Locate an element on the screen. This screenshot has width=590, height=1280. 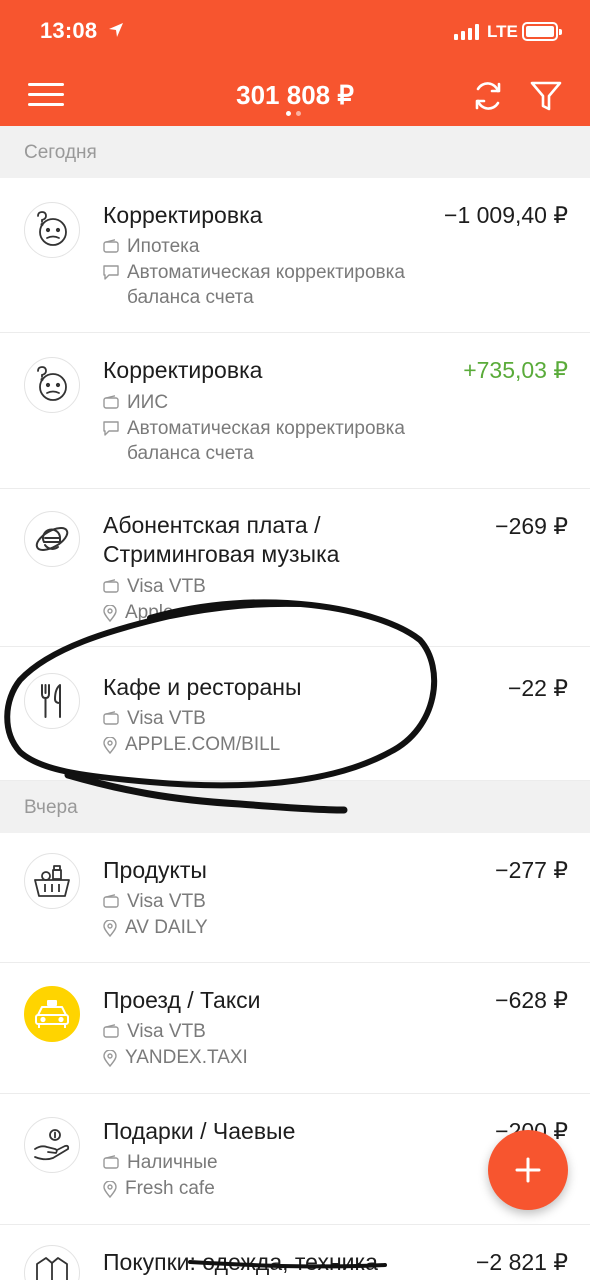
plus-icon is located at coordinates (528, 1170).